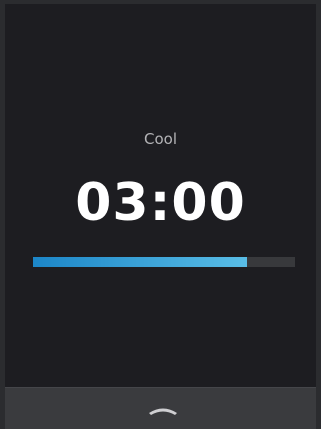 Image resolution: width=321 pixels, height=429 pixels. Describe the element at coordinates (163, 411) in the screenshot. I see `chevron-up-icon` at that location.